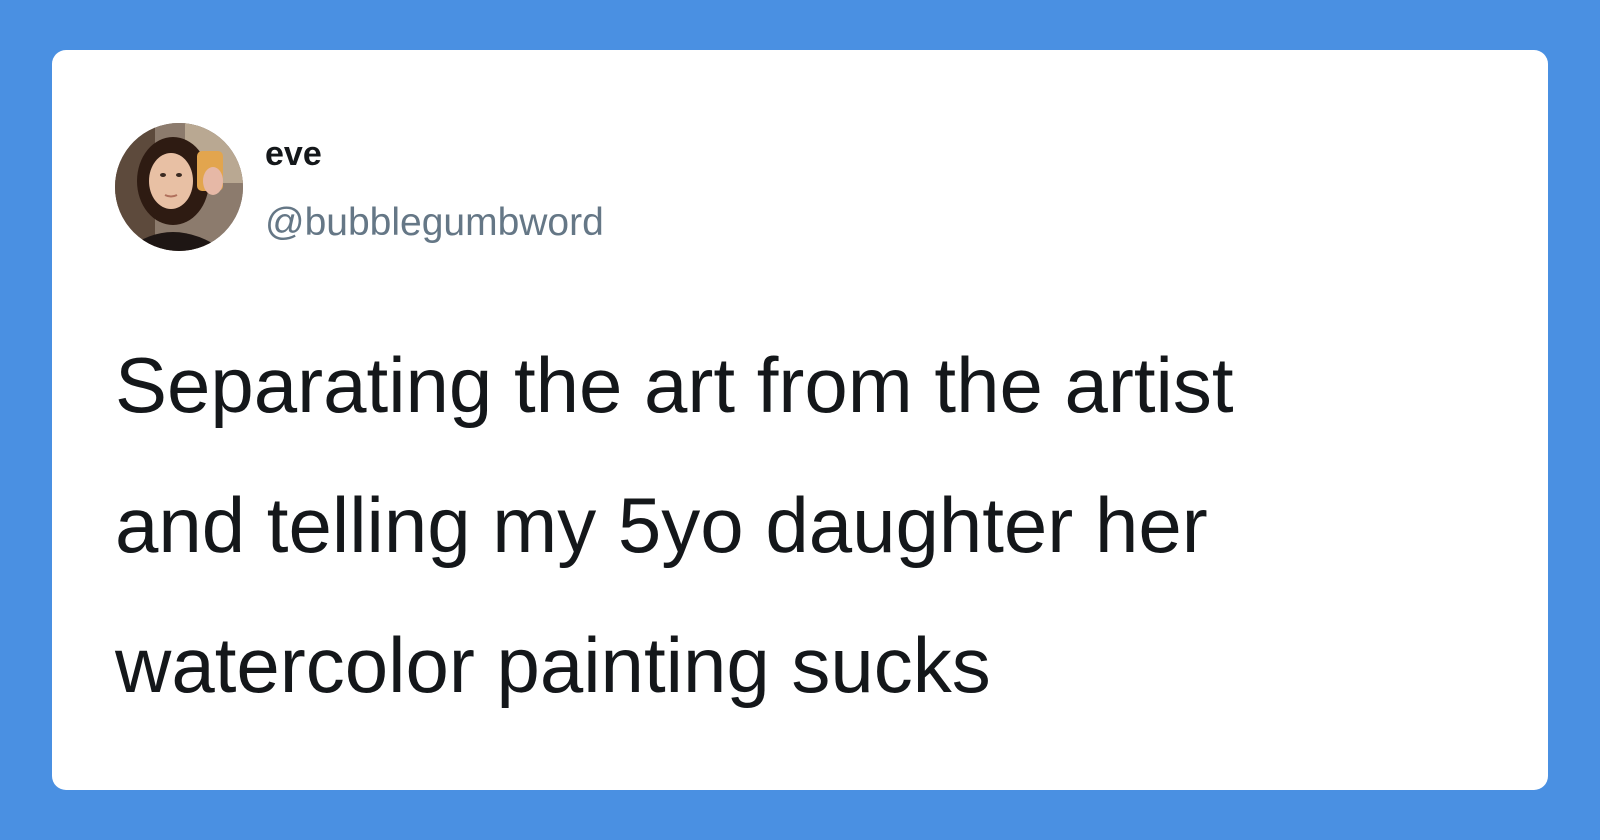 Image resolution: width=1600 pixels, height=840 pixels. What do you see at coordinates (674, 385) in the screenshot?
I see `tweet-text-line: Separating the art from the artist` at bounding box center [674, 385].